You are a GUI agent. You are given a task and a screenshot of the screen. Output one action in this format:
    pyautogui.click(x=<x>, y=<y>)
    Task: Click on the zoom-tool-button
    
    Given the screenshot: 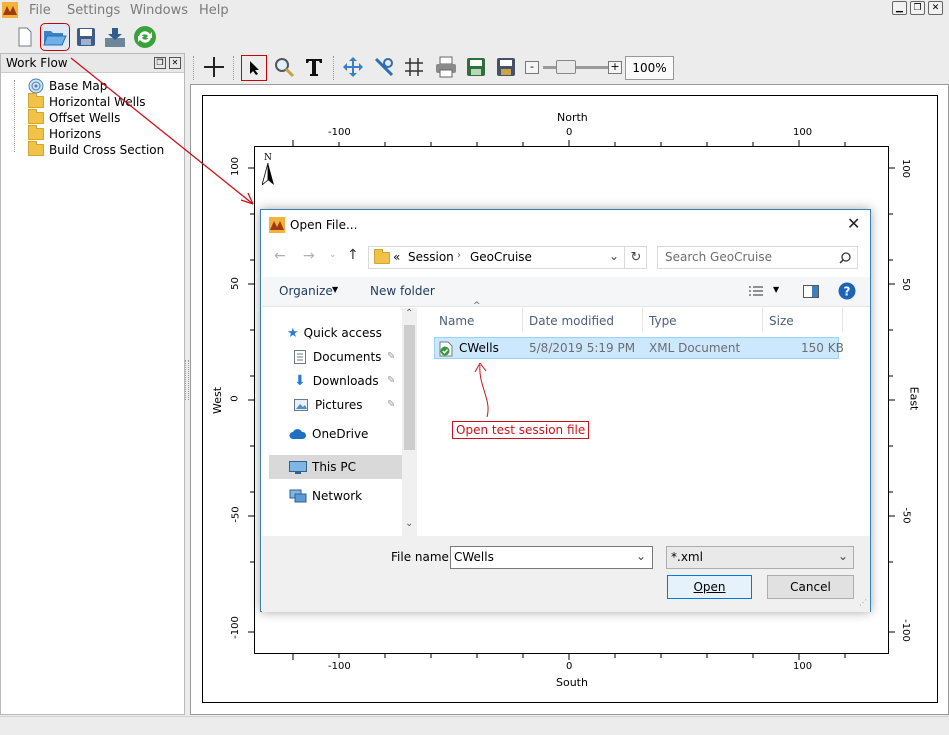 What is the action you would take?
    pyautogui.click(x=284, y=67)
    